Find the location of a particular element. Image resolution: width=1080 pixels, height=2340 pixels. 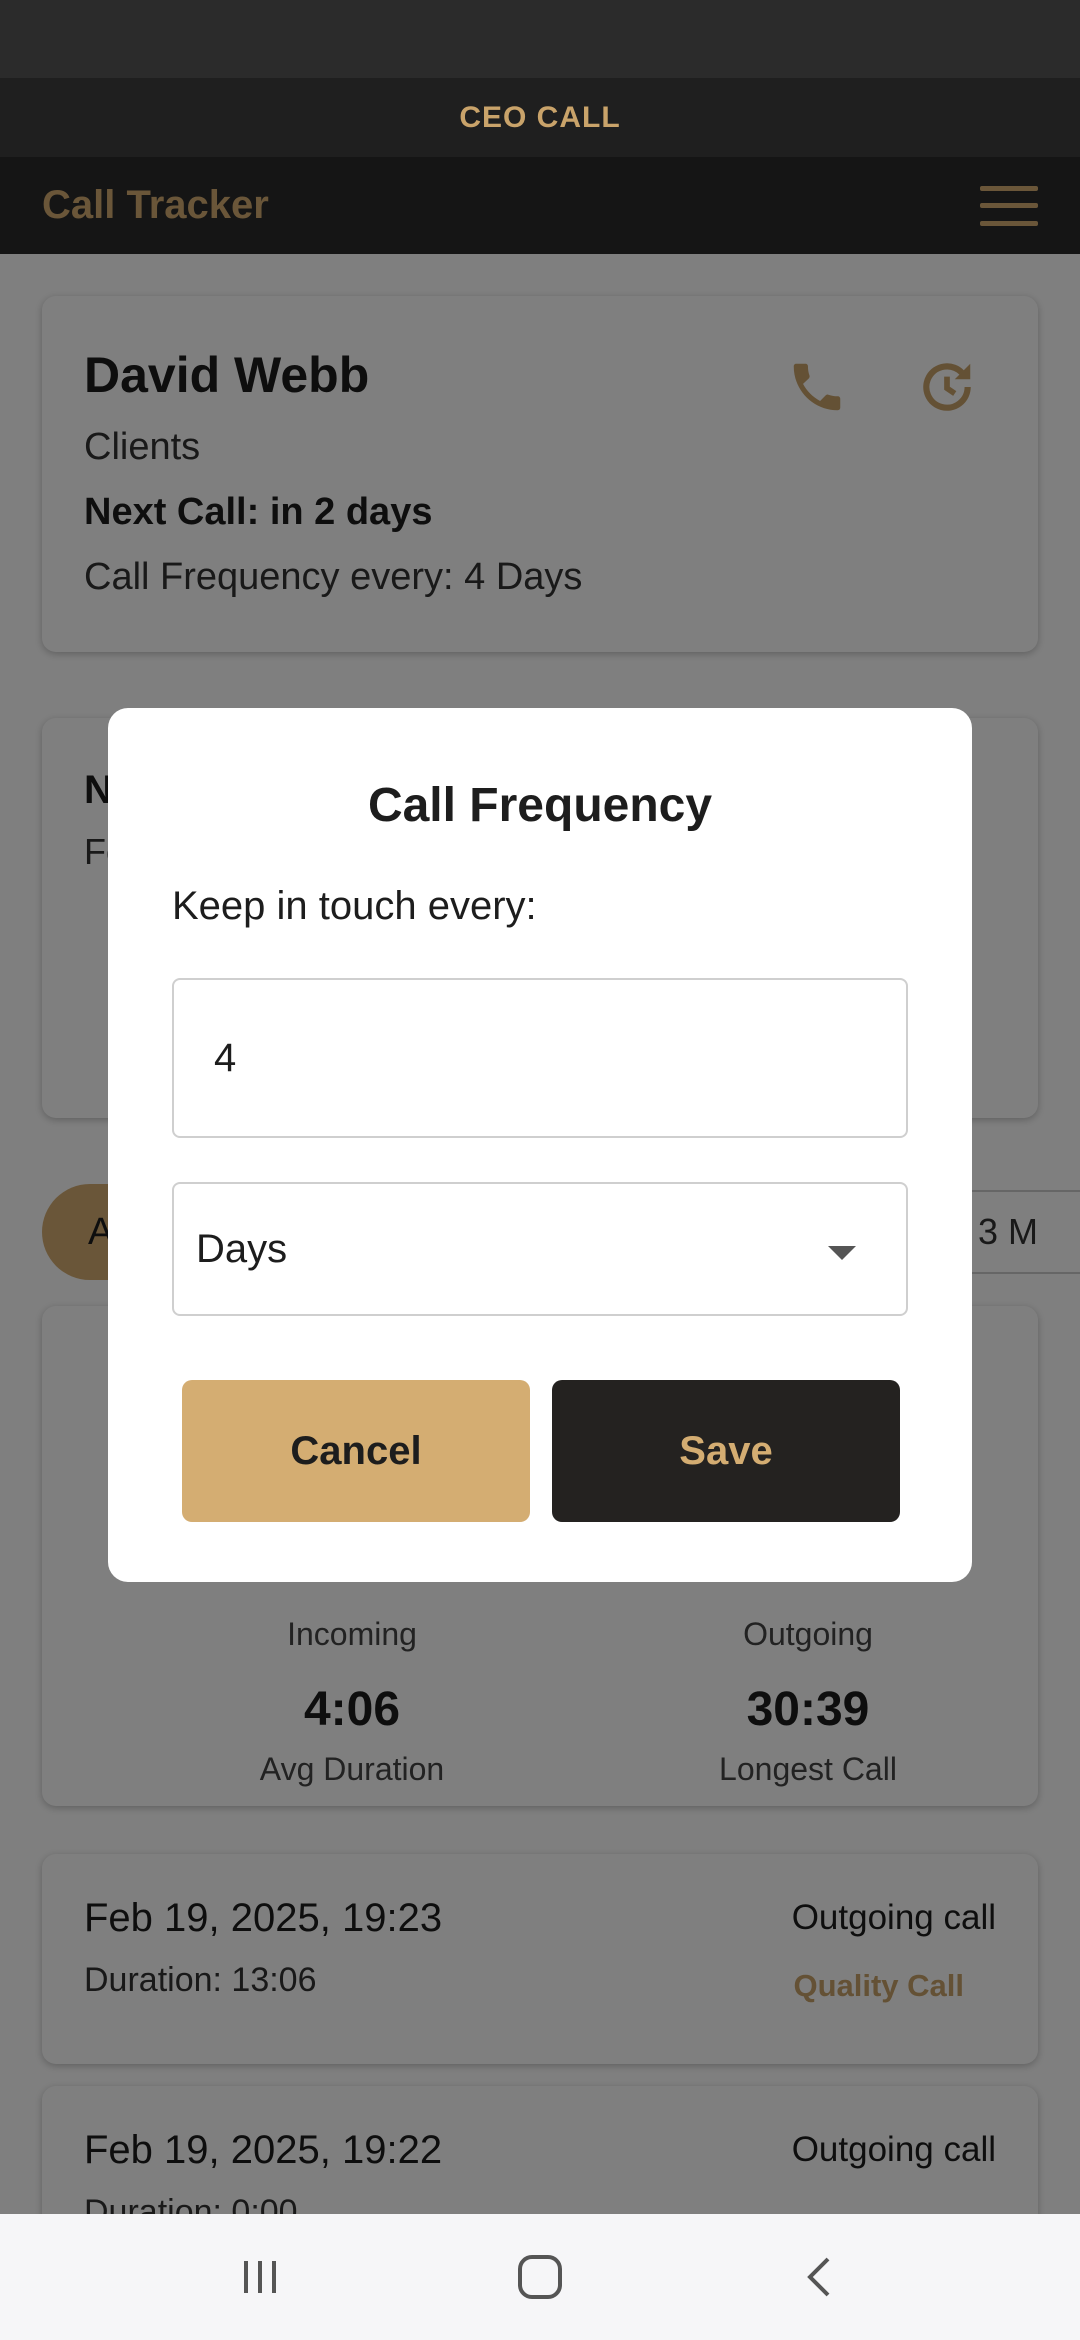

caret-down-icon is located at coordinates (842, 1253).